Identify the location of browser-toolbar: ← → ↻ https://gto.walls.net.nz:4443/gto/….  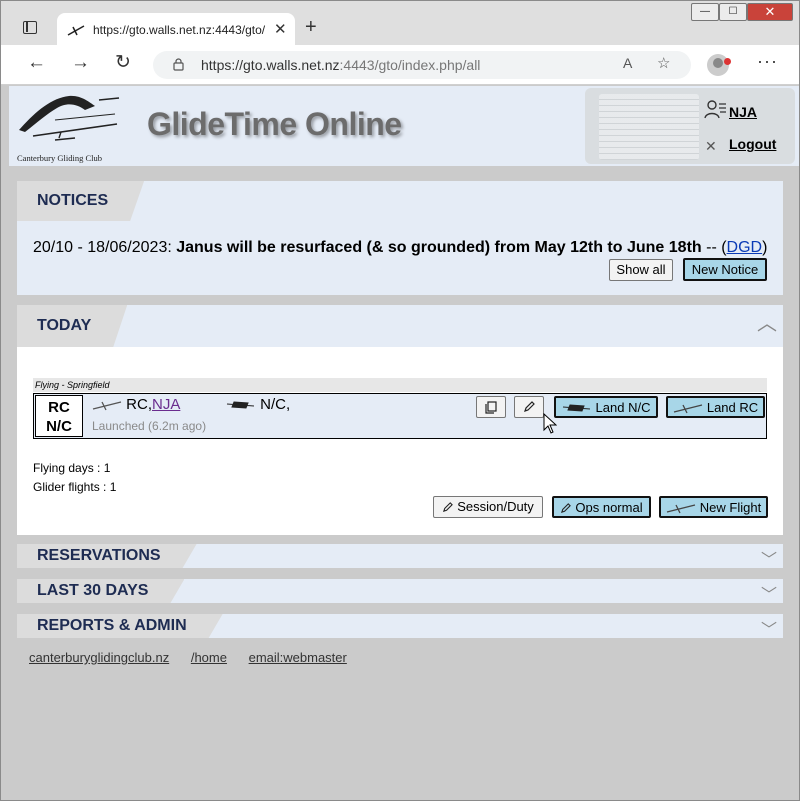
(400, 65).